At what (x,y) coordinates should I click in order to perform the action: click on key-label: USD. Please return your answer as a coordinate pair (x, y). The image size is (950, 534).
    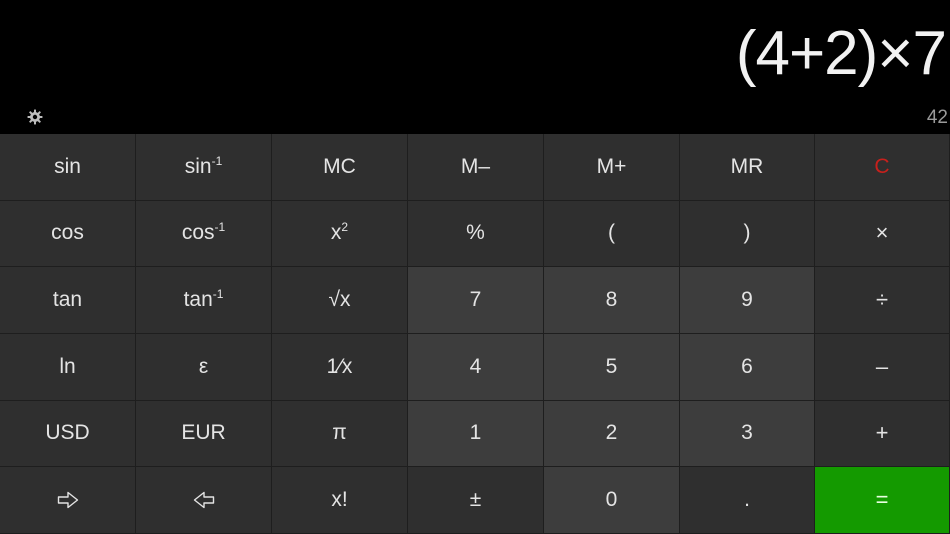
    Looking at the image, I should click on (67, 433).